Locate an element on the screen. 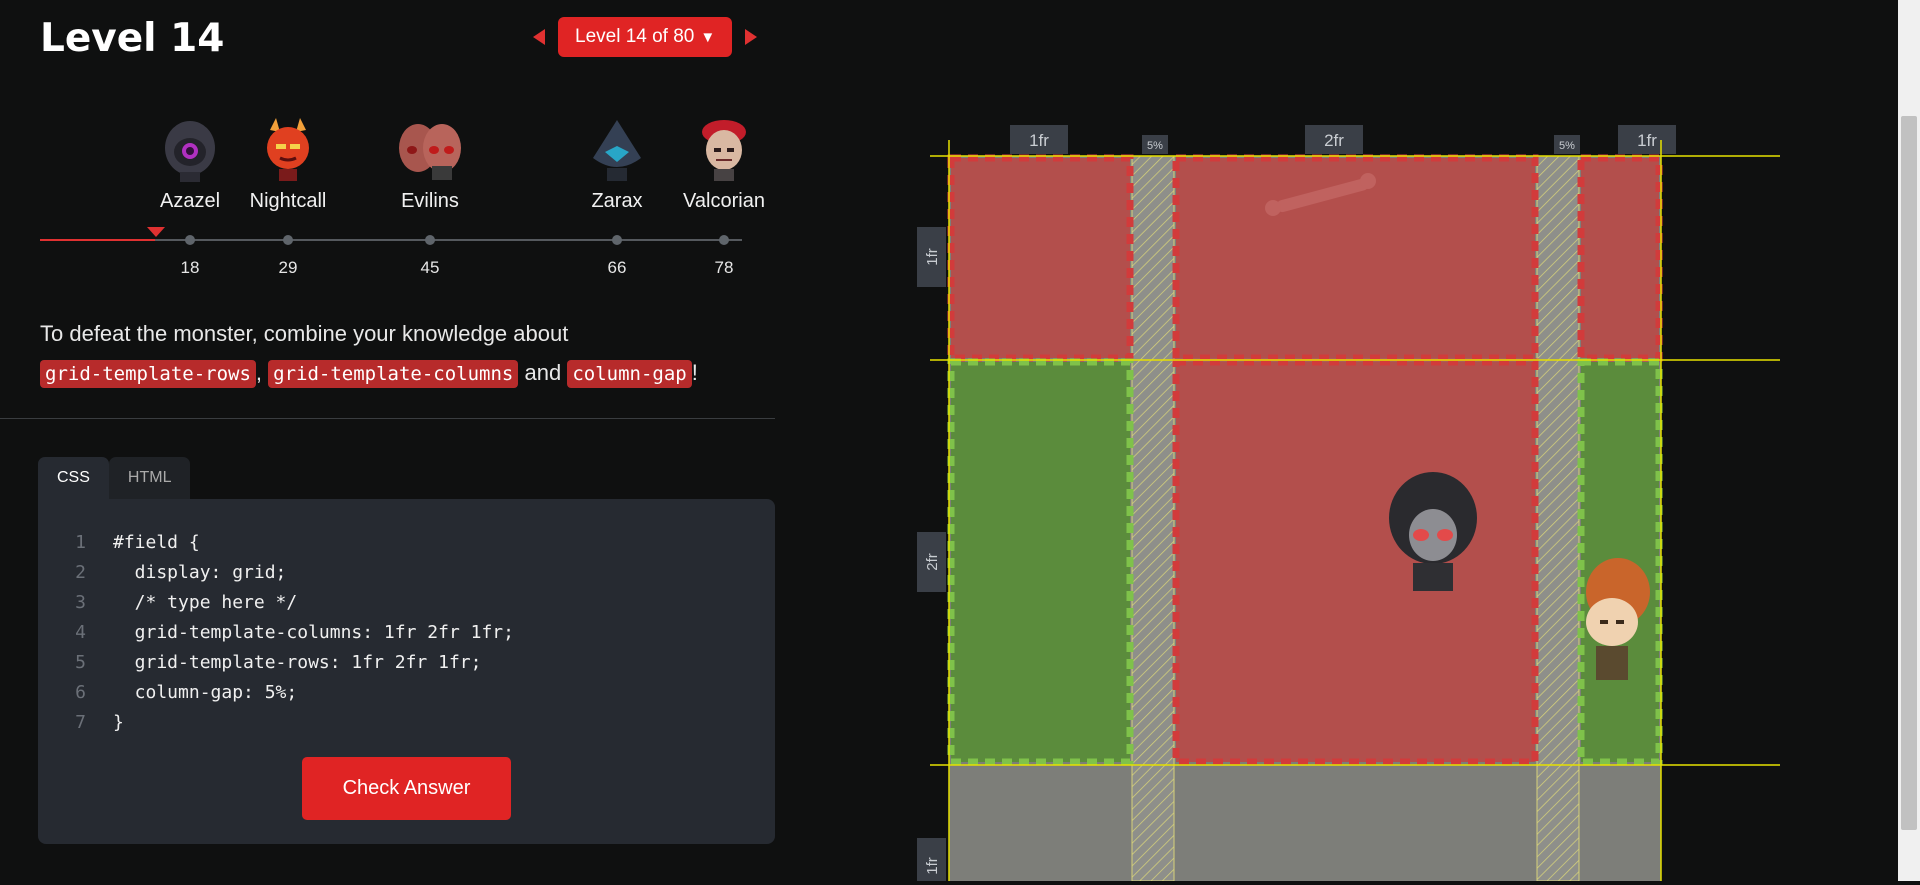 The image size is (1920, 885). column-label-text: 2fr is located at coordinates (1334, 140).